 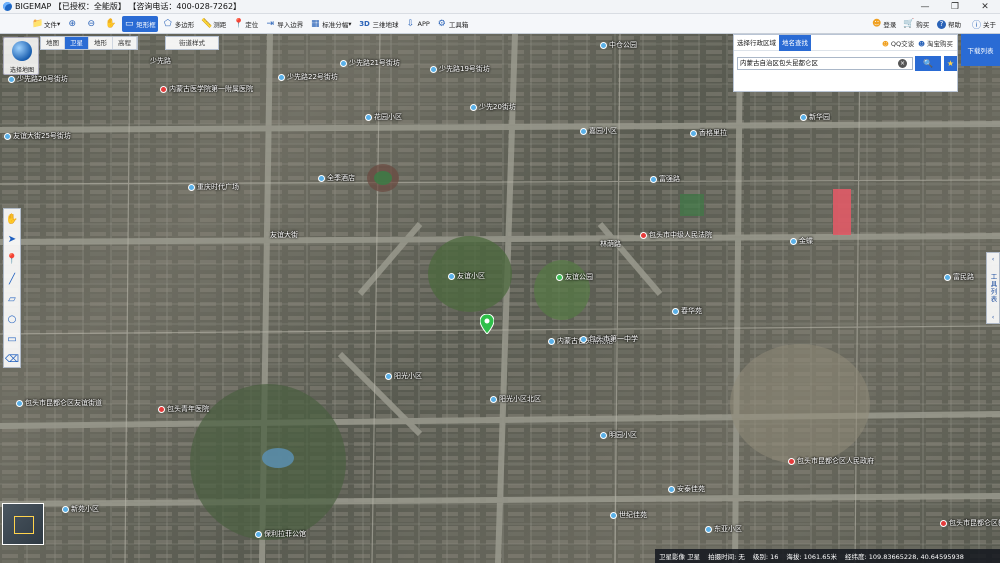 I want to click on tab-terrain: 地形, so click(x=101, y=43).